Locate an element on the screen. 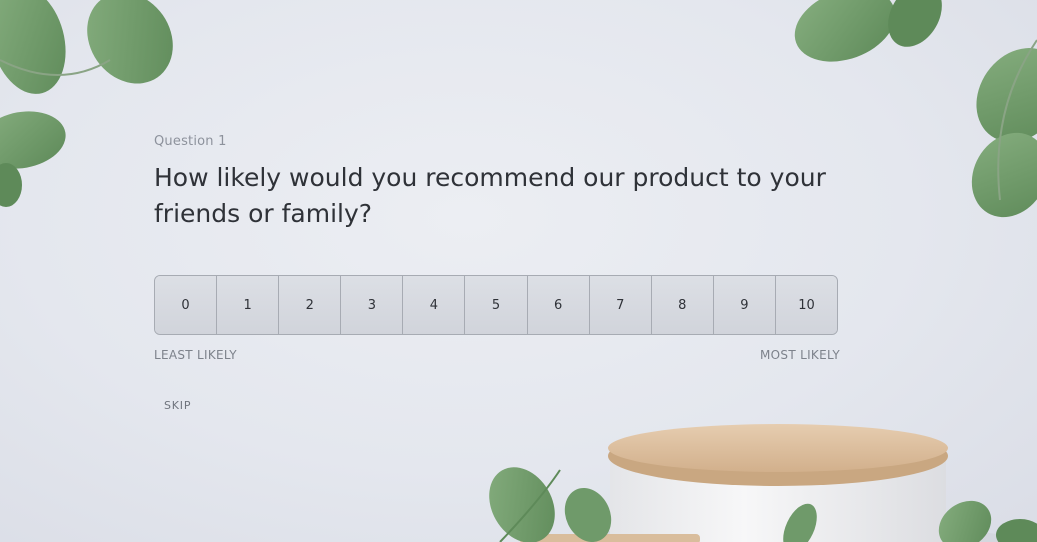 This screenshot has height=542, width=1037. rating-option-0: 0 is located at coordinates (186, 305).